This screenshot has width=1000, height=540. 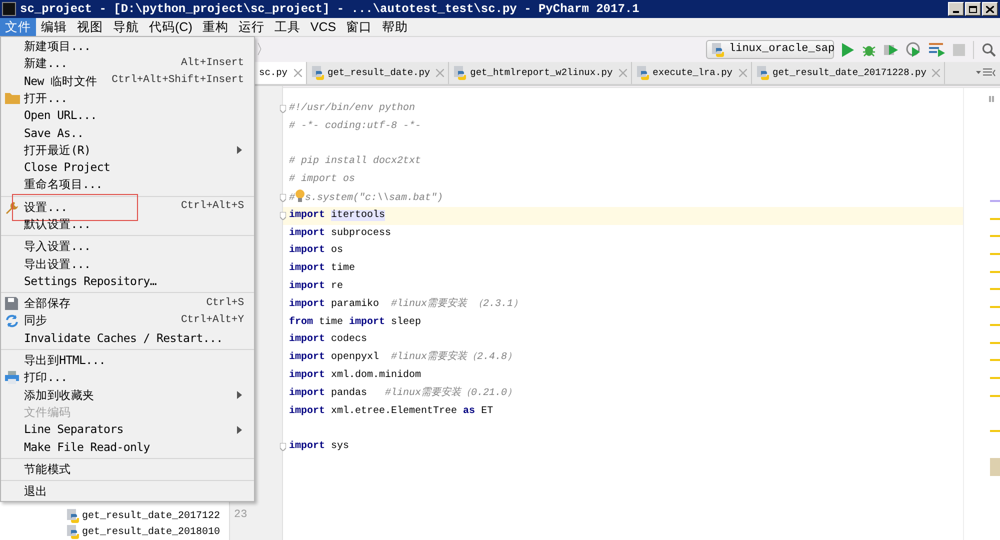 I want to click on code-line: import codecs, so click(x=328, y=340).